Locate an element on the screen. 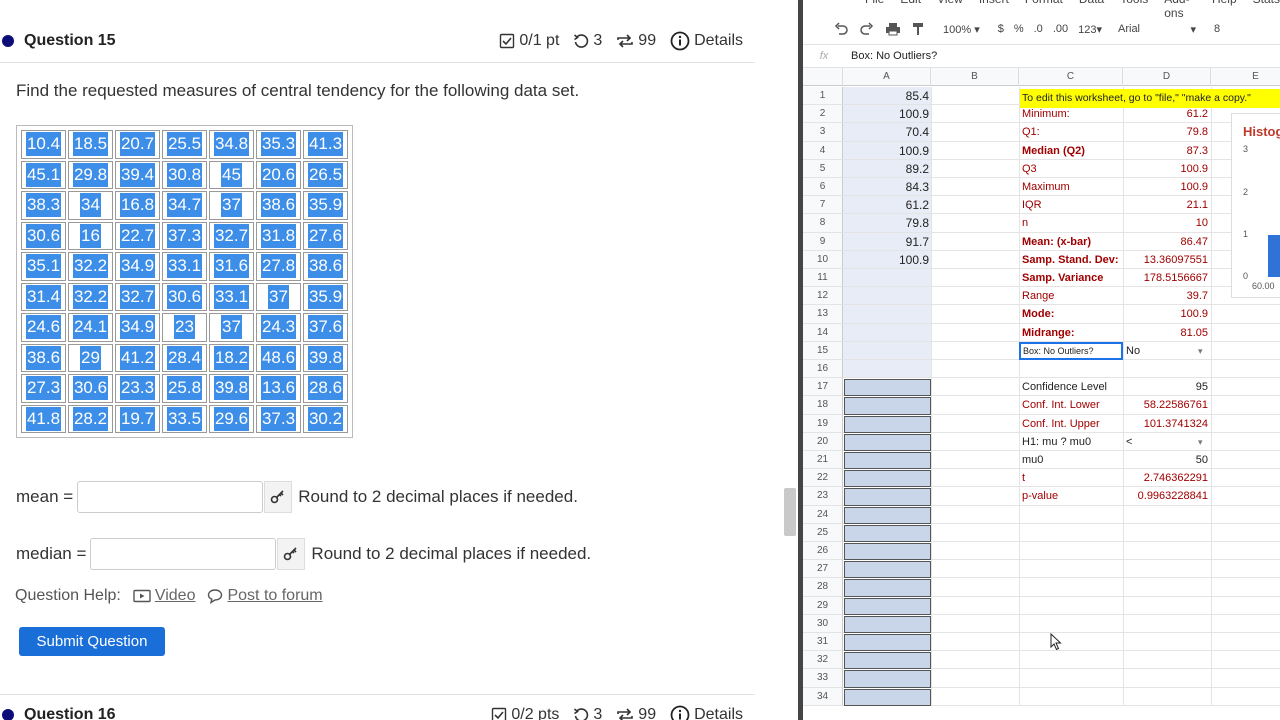  dropdown-arrow-icon: ▾ is located at coordinates (1203, 442).